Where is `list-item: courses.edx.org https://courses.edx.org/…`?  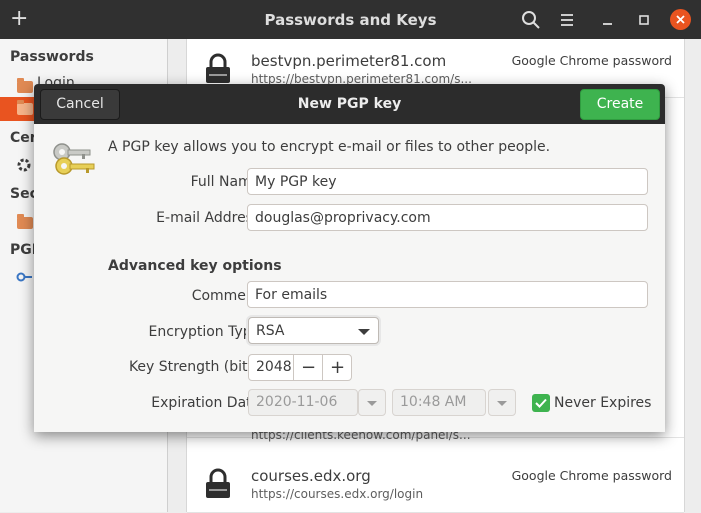 list-item: courses.edx.org https://courses.edx.org/… is located at coordinates (435, 483).